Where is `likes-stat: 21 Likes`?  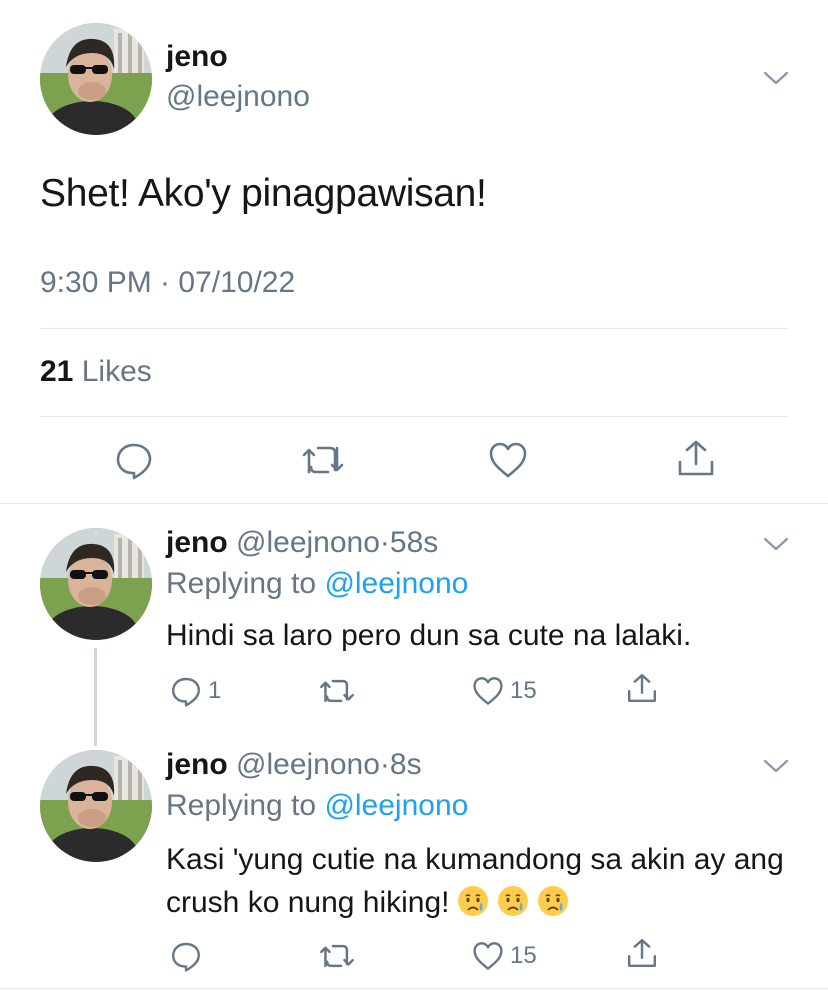 likes-stat: 21 Likes is located at coordinates (96, 372).